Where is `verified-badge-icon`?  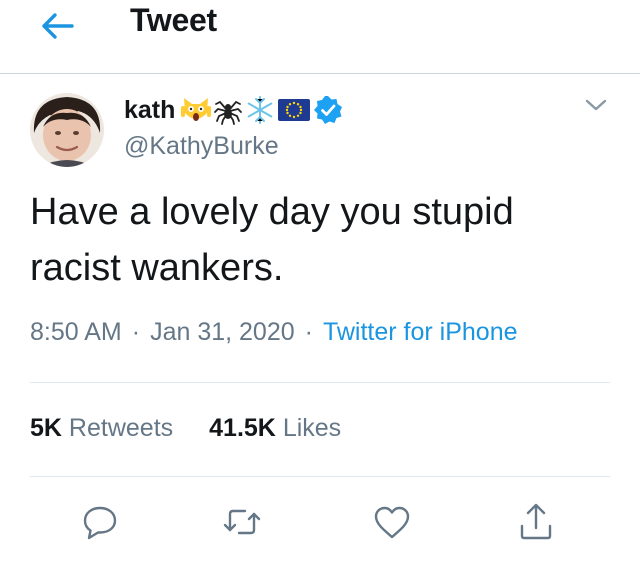 verified-badge-icon is located at coordinates (328, 110).